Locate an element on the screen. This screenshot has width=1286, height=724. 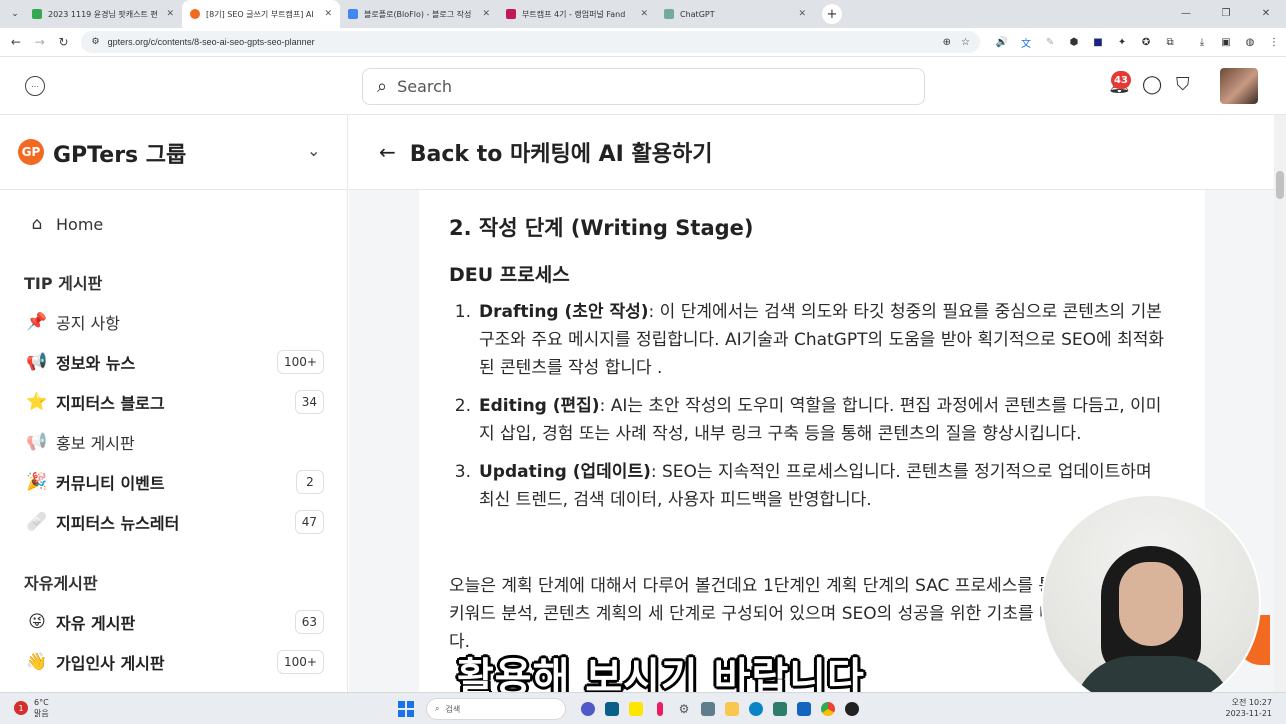
search-bar: ⌕ is located at coordinates (643, 86).